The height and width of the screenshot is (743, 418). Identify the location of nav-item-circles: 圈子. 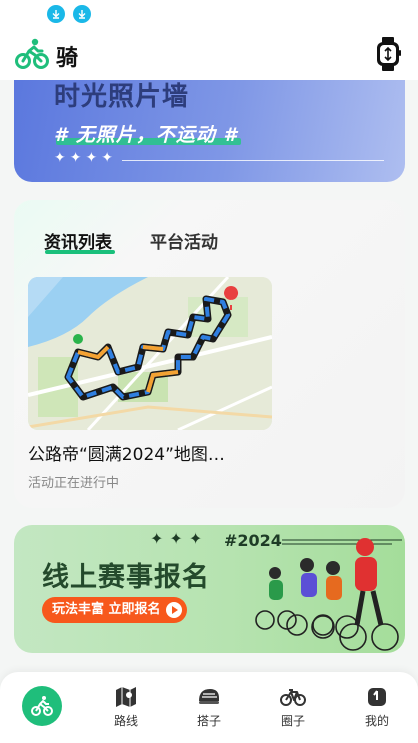
(293, 706).